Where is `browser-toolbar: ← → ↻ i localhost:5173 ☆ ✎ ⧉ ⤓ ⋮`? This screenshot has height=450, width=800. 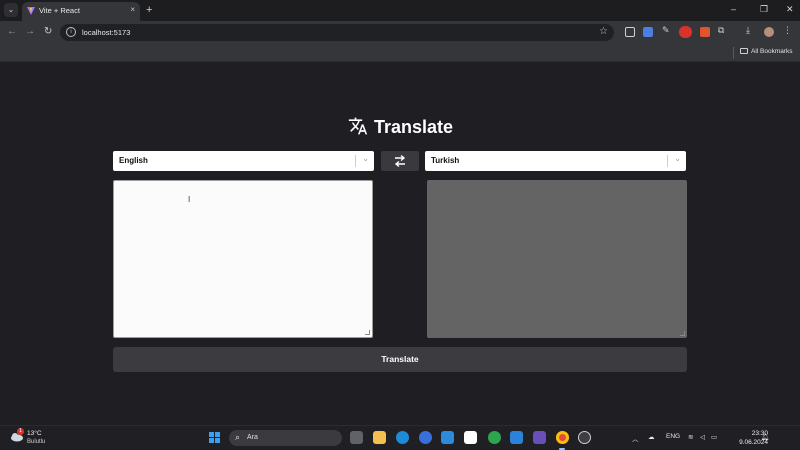
browser-toolbar: ← → ↻ i localhost:5173 ☆ ✎ ⧉ ⤓ ⋮ is located at coordinates (400, 32).